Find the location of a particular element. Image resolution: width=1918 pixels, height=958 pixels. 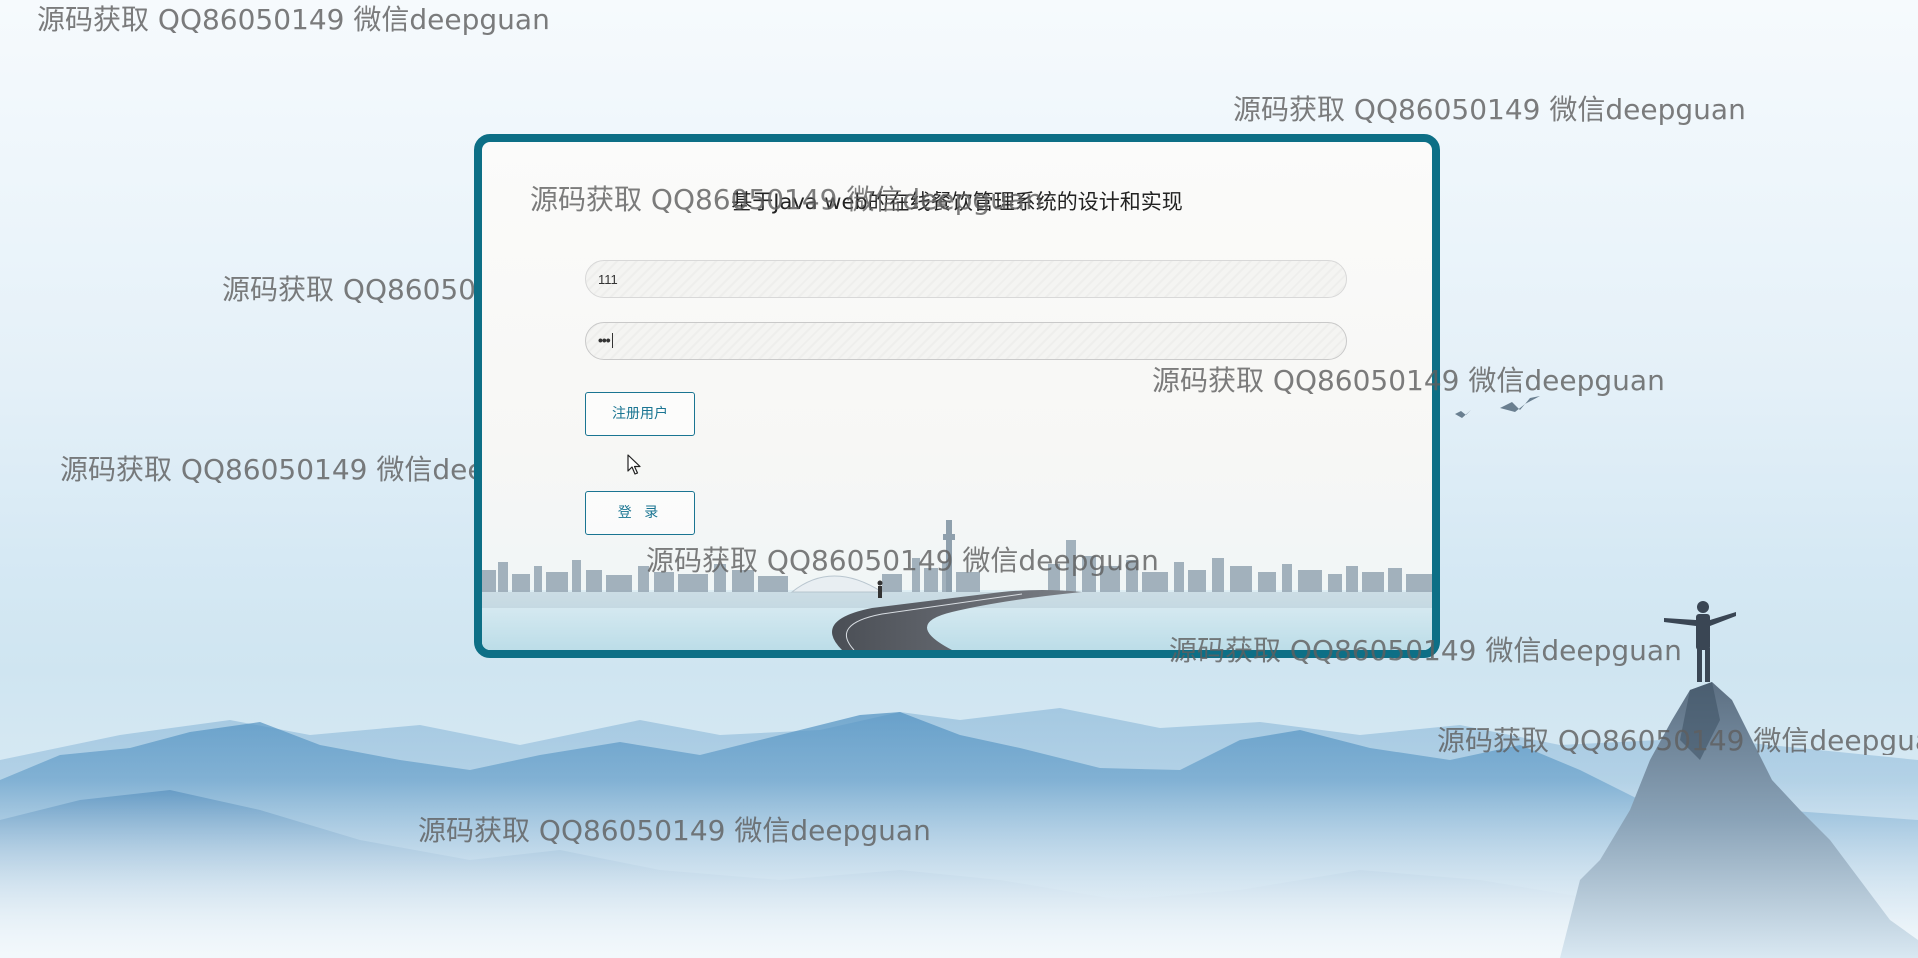

password-dots: ••• is located at coordinates (604, 340).